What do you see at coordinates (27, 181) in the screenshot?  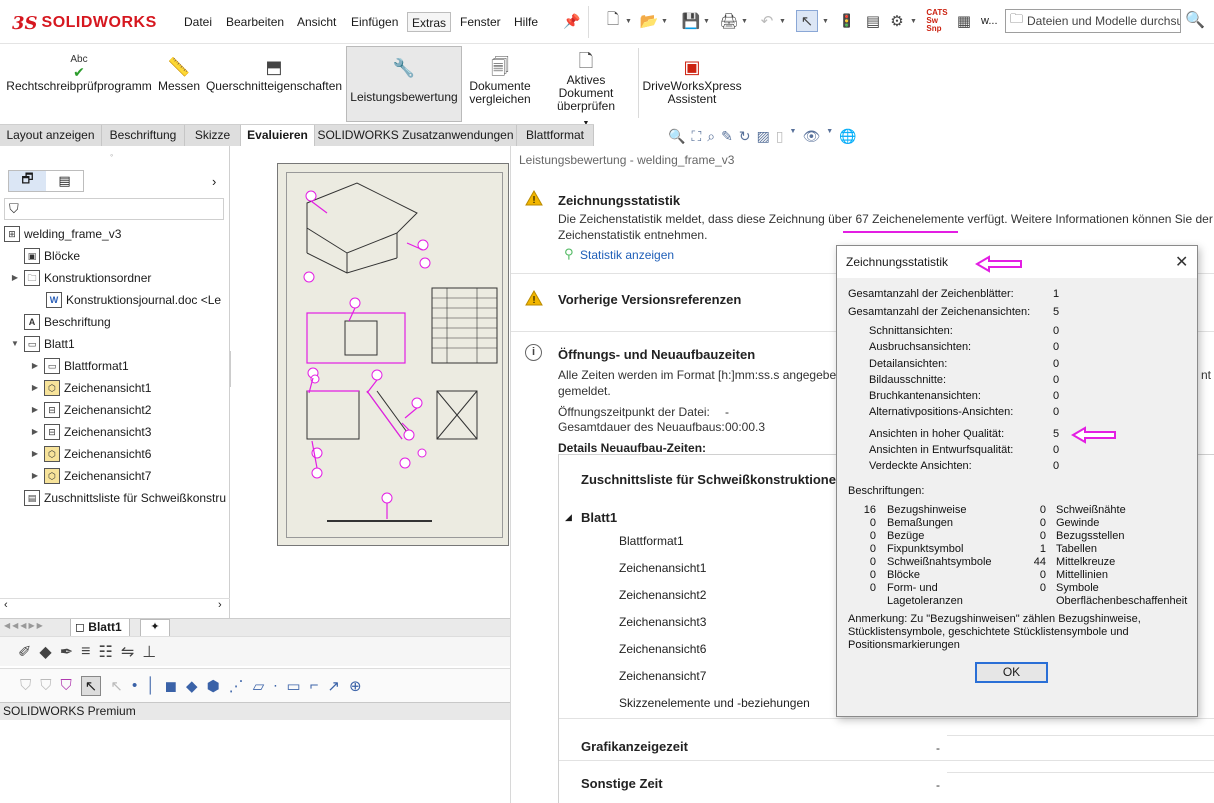 I see `feature-tree-tab-icon: 🗗` at bounding box center [27, 181].